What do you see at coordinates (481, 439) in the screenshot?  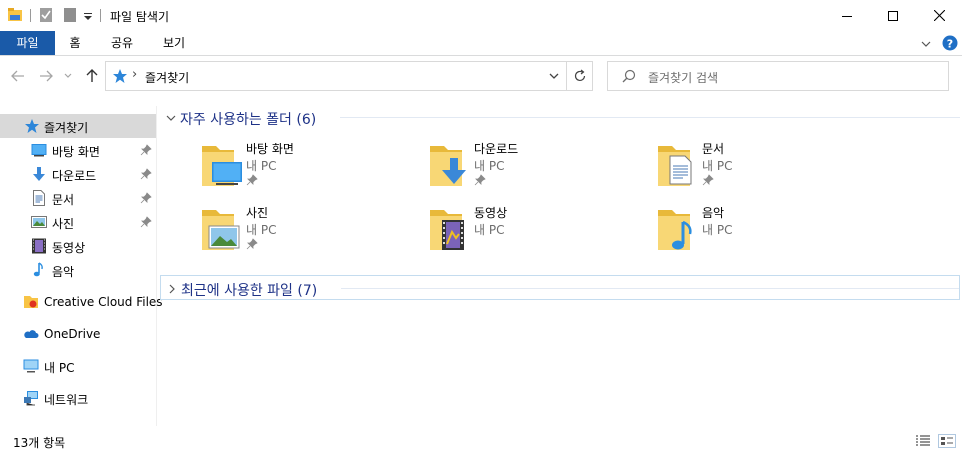 I see `status-bar: 13개 항목` at bounding box center [481, 439].